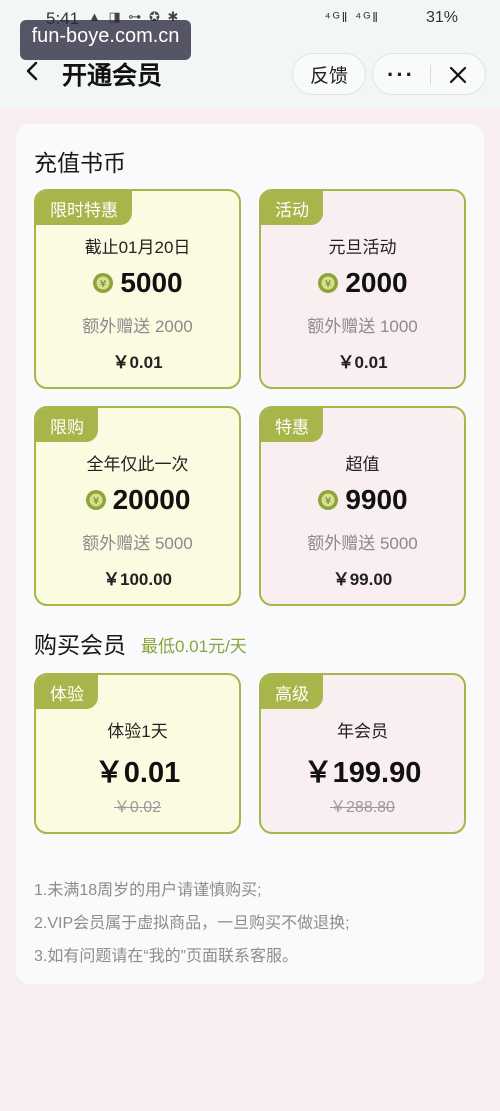  What do you see at coordinates (376, 282) in the screenshot?
I see `coin-amount: 2000` at bounding box center [376, 282].